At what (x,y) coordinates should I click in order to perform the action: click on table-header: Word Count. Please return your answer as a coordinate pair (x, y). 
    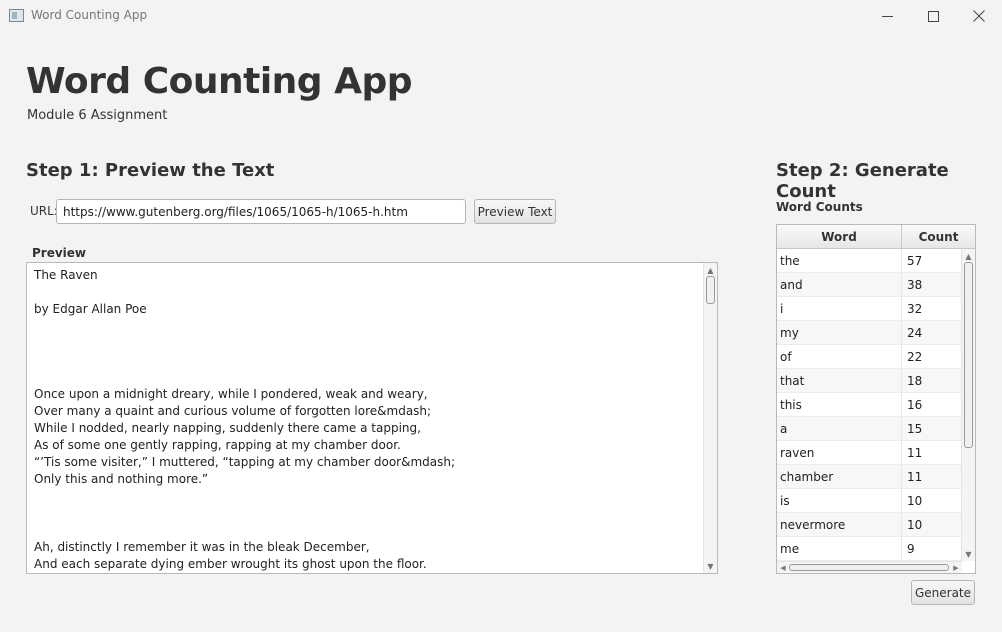
    Looking at the image, I should click on (876, 237).